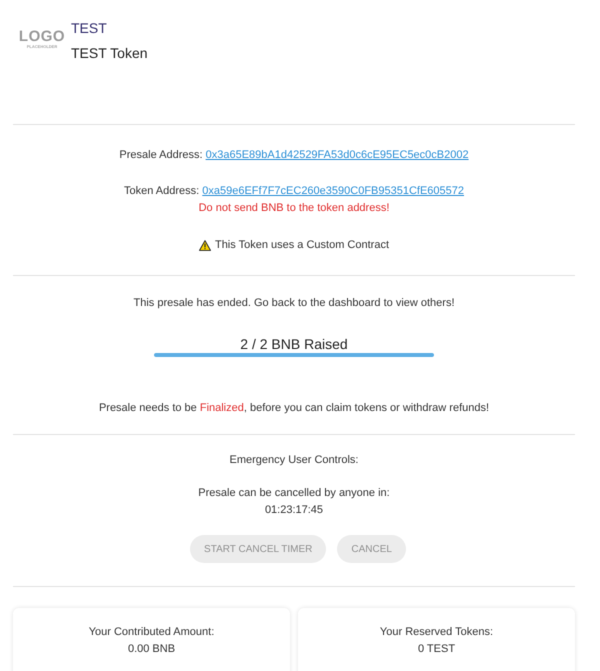  I want to click on card-title: Your Contributed Amount:, so click(151, 632).